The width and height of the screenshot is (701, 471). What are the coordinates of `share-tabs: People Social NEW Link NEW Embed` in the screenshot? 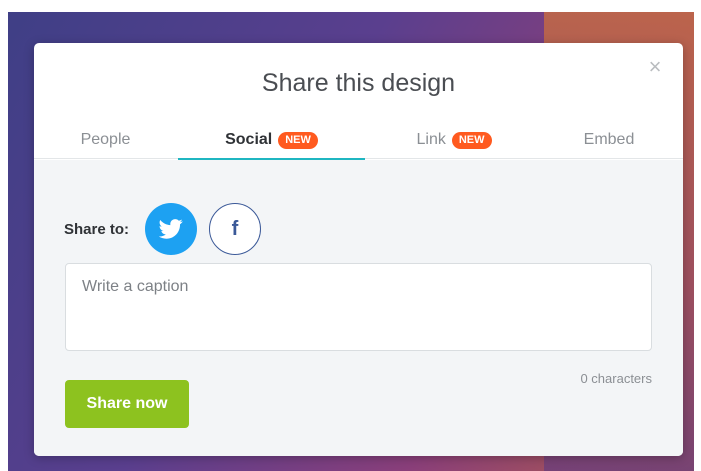 It's located at (358, 140).